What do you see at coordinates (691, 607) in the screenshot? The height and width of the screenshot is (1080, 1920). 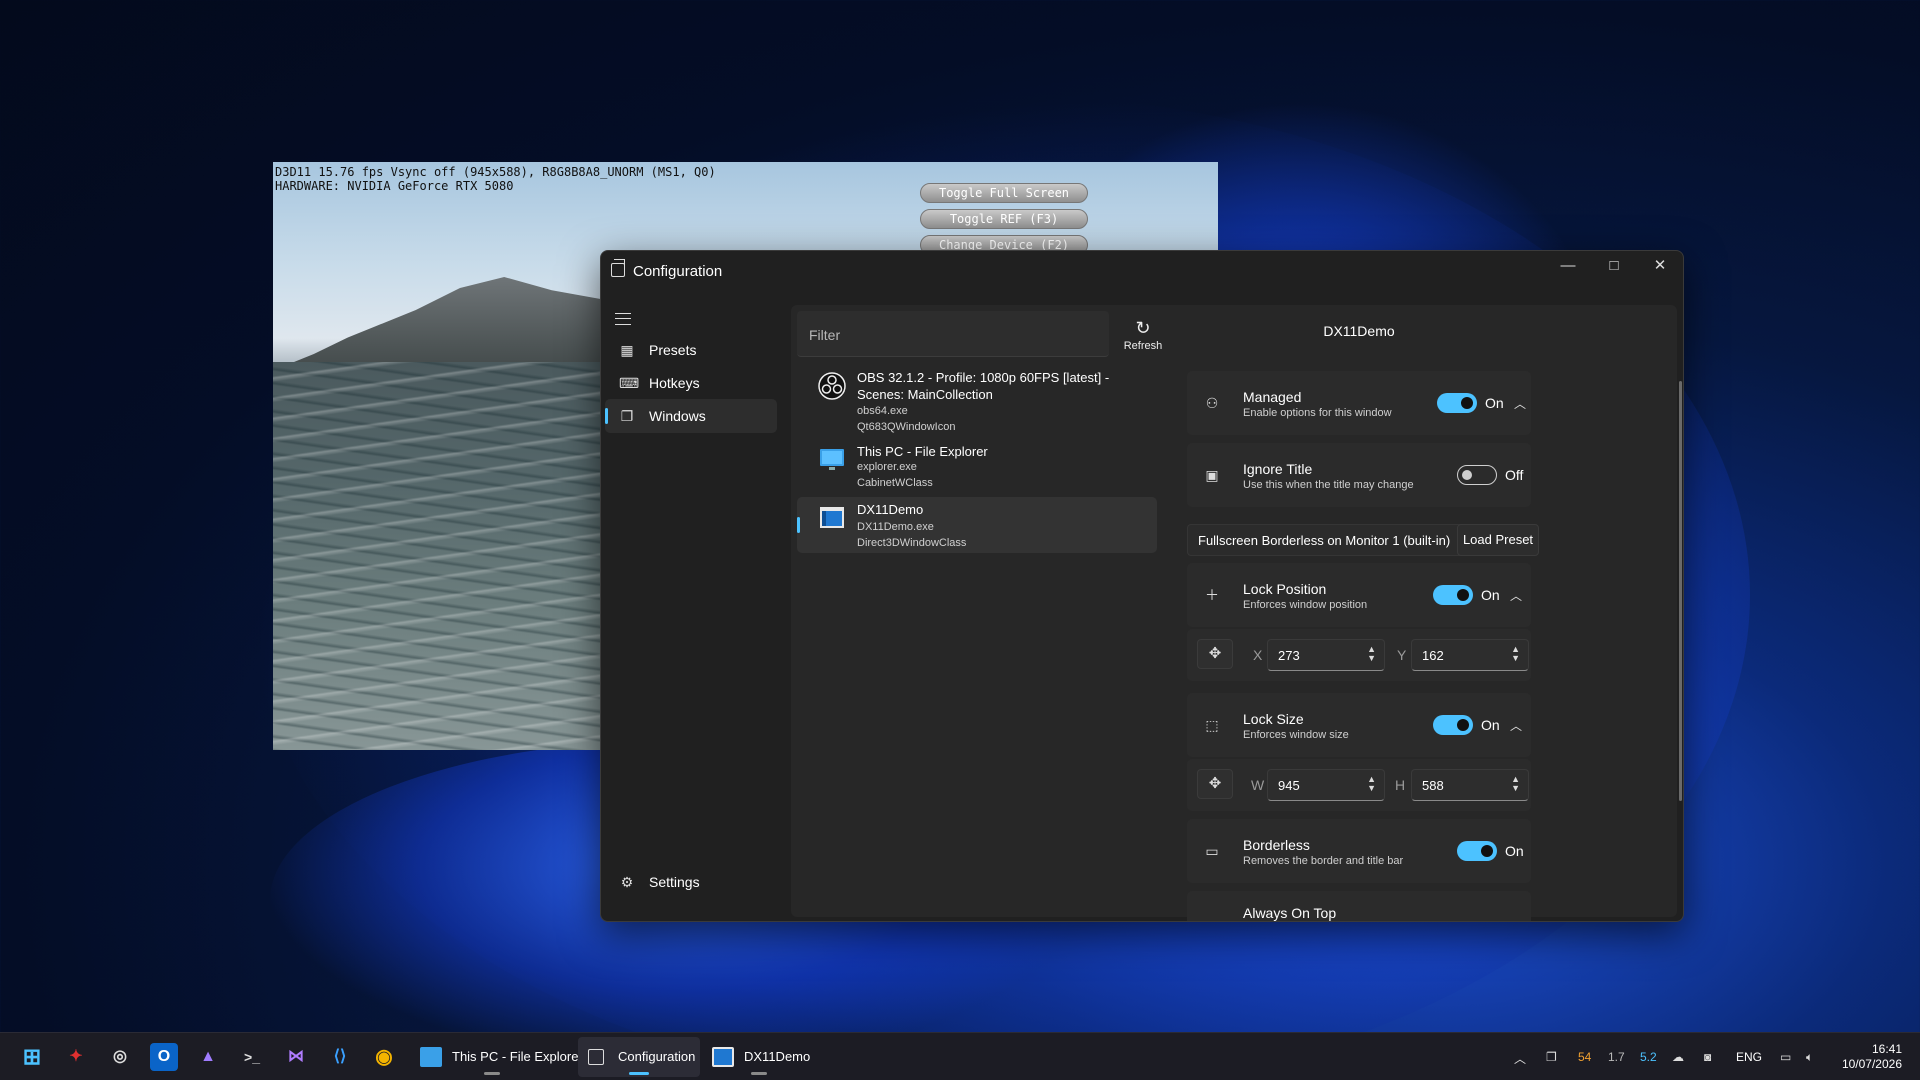 I see `navigation-pane: ▦ Presets ⌨ Hotkeys ❐ Windows ⚙ Settings` at bounding box center [691, 607].